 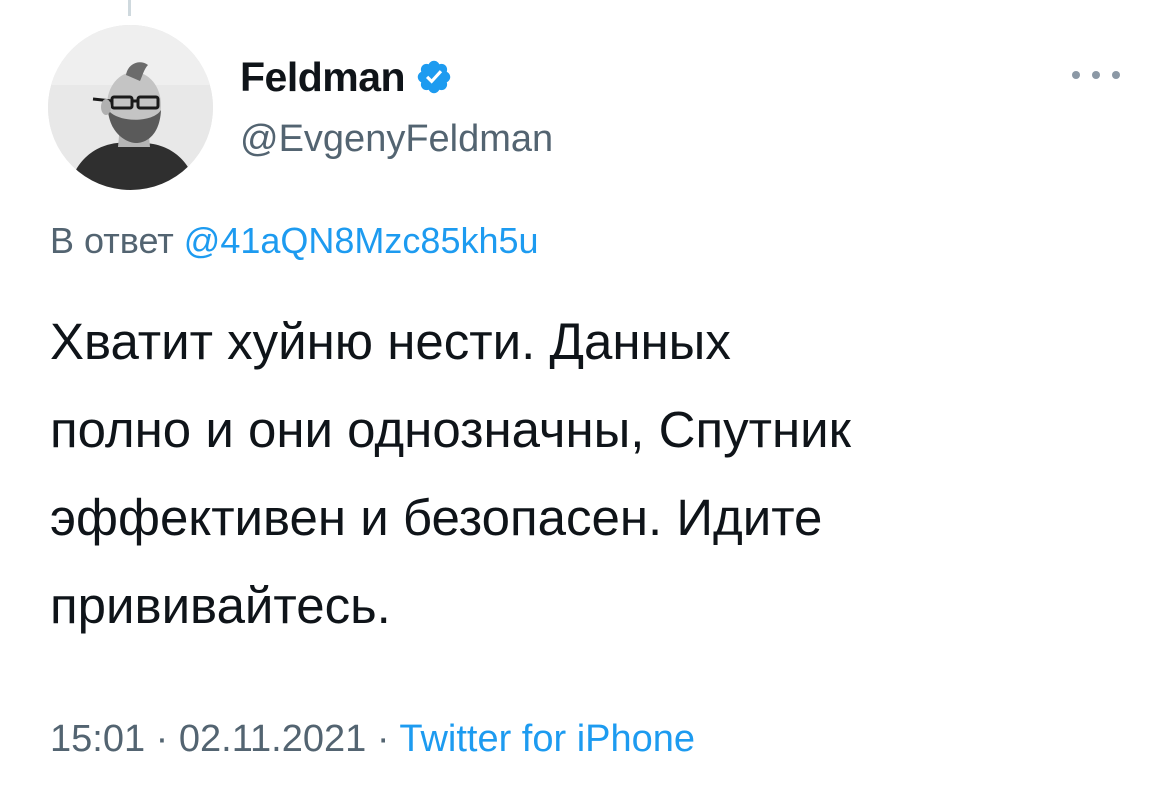 I want to click on tweet-text-line: Хватит хуйню нести. Данных, so click(x=390, y=341).